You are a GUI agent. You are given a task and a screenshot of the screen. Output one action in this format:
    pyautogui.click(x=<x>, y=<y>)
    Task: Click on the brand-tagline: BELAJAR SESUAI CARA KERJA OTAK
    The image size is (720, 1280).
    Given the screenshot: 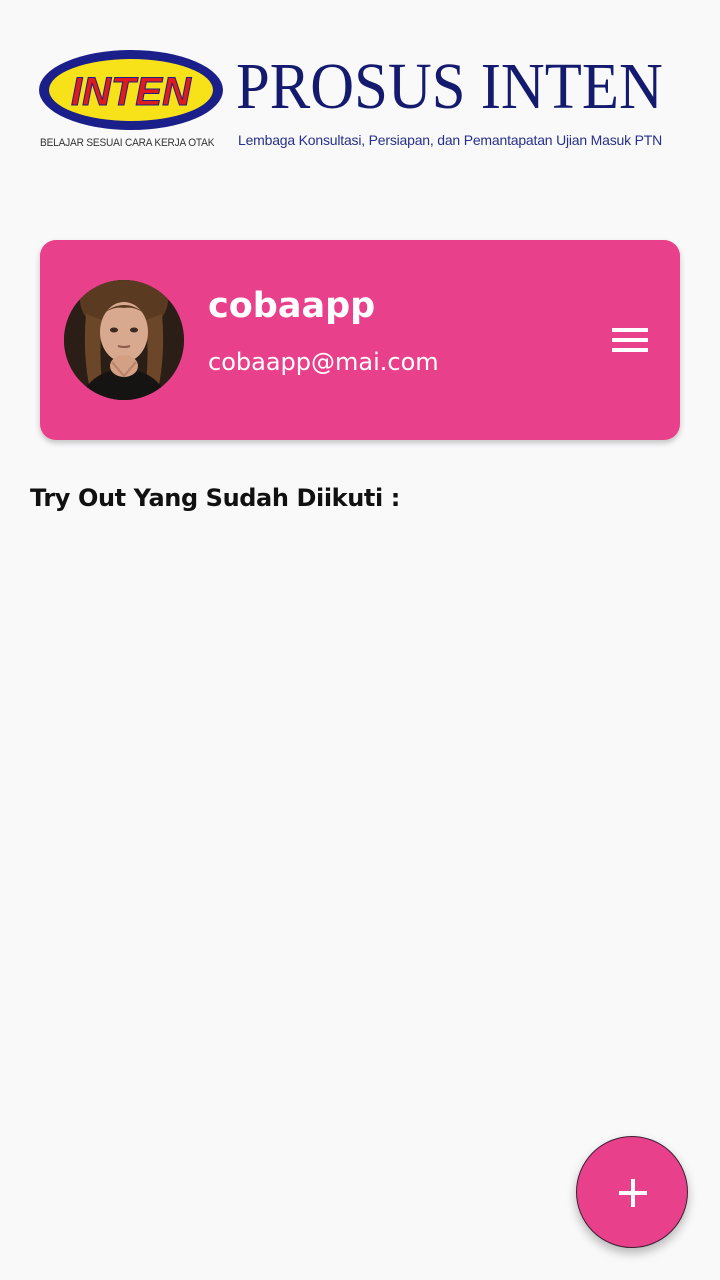 What is the action you would take?
    pyautogui.click(x=127, y=143)
    